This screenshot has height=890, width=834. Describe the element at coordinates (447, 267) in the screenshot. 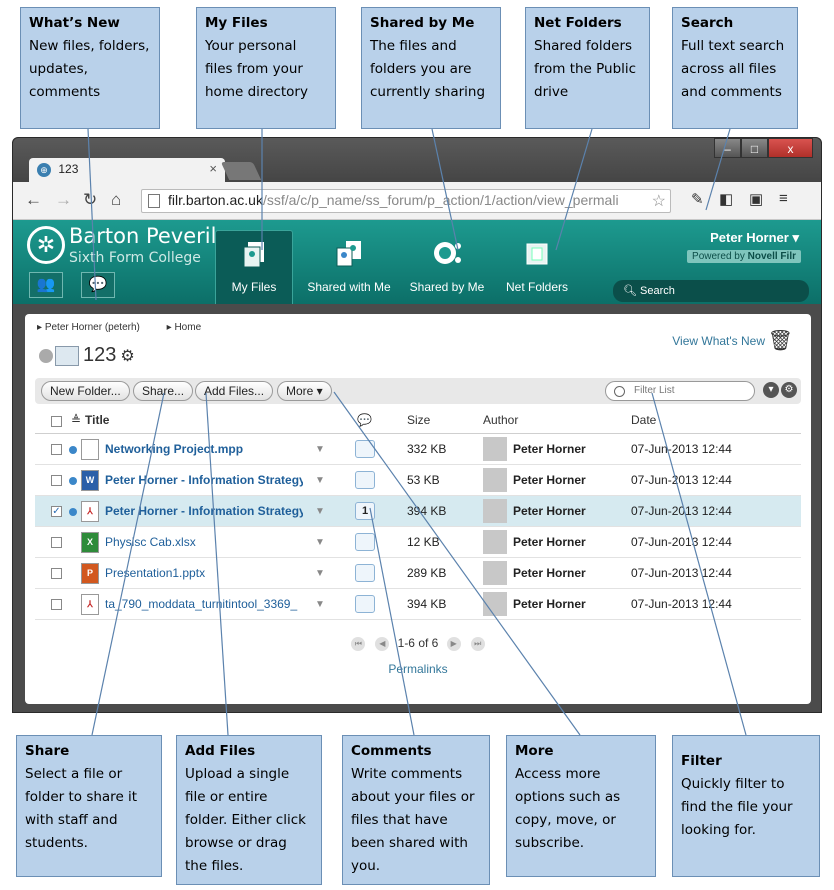

I see `nav-shared-by-me: Shared by Me` at that location.